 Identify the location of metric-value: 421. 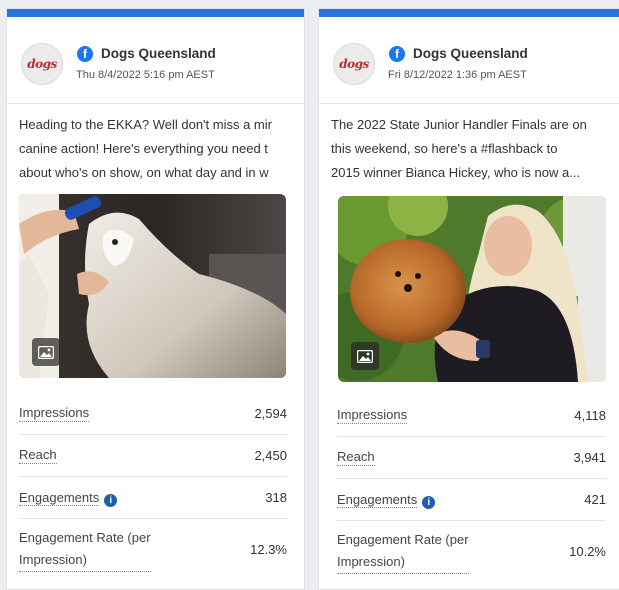
(595, 499).